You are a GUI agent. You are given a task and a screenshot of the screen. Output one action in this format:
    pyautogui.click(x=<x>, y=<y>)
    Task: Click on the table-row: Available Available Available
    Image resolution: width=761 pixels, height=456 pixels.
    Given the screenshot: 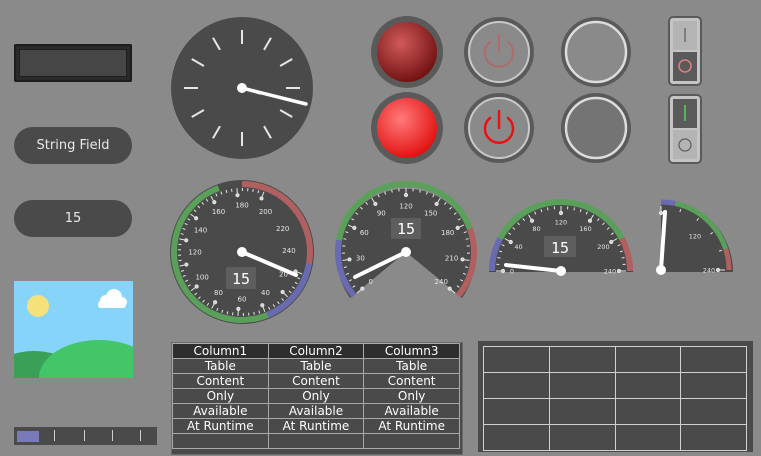 What is the action you would take?
    pyautogui.click(x=316, y=411)
    